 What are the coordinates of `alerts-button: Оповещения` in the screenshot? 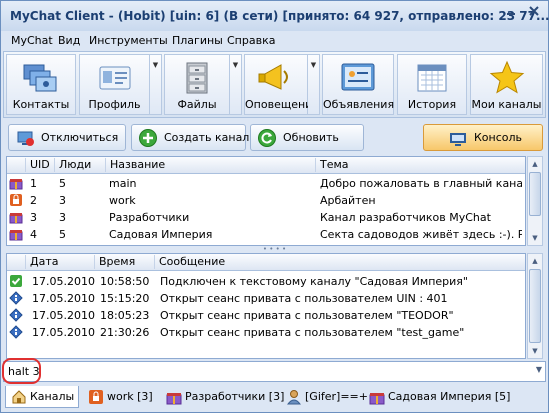 It's located at (281, 84).